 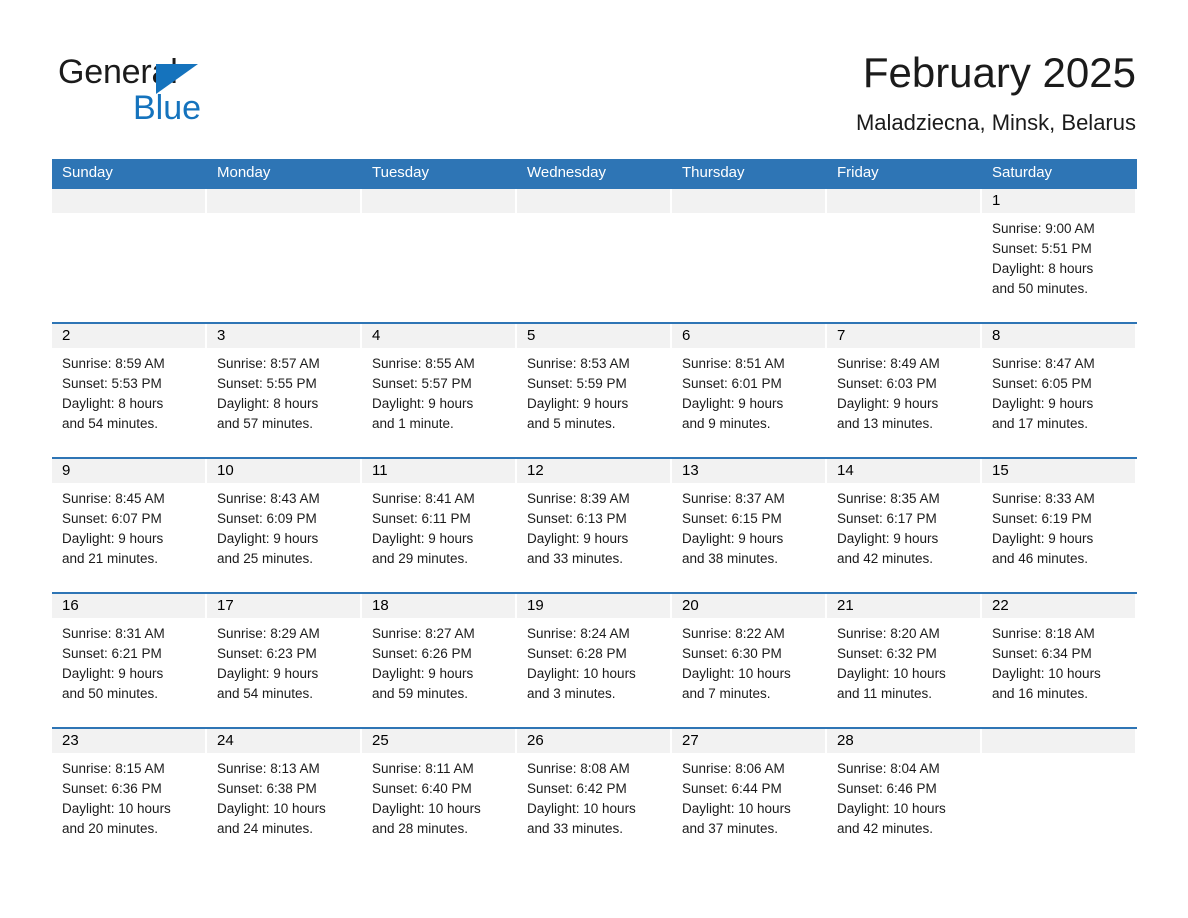 I want to click on day-number-band: 18, so click(x=438, y=606).